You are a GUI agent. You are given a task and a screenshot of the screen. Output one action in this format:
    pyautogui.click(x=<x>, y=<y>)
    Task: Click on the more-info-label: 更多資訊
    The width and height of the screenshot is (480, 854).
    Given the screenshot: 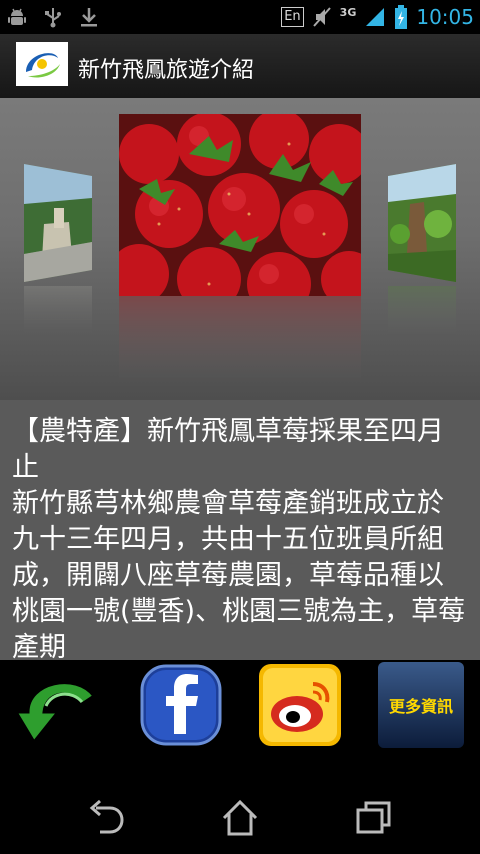 What is the action you would take?
    pyautogui.click(x=420, y=706)
    